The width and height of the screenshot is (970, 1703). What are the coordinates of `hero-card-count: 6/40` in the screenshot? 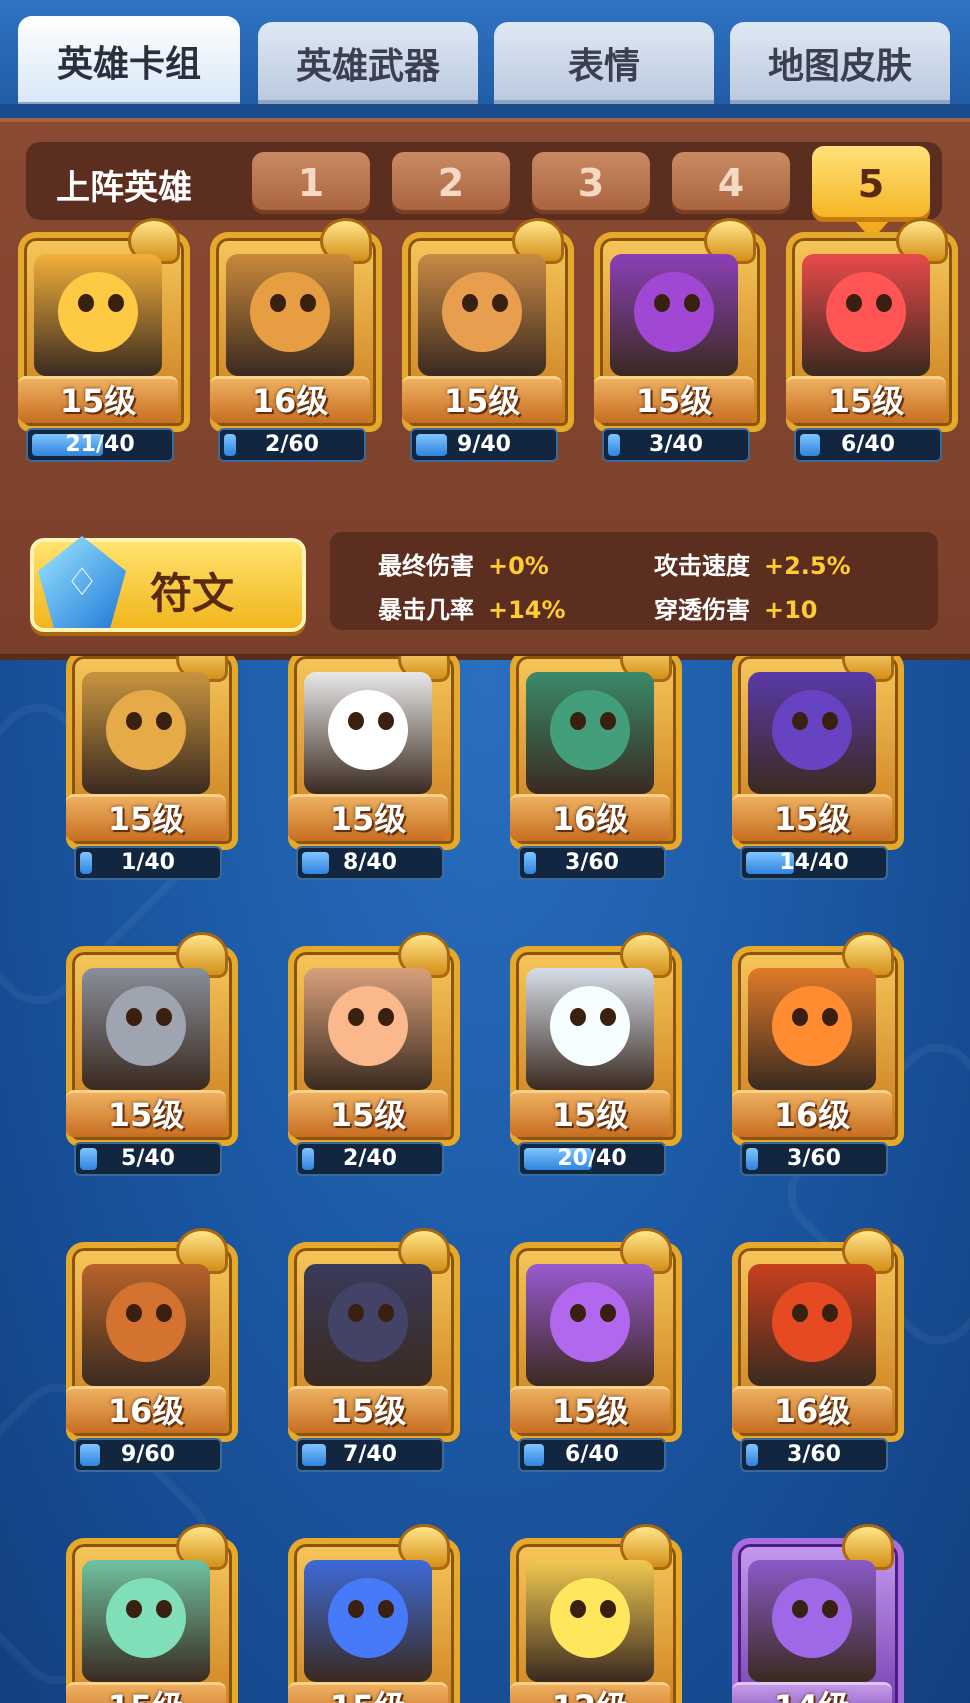 It's located at (592, 1454).